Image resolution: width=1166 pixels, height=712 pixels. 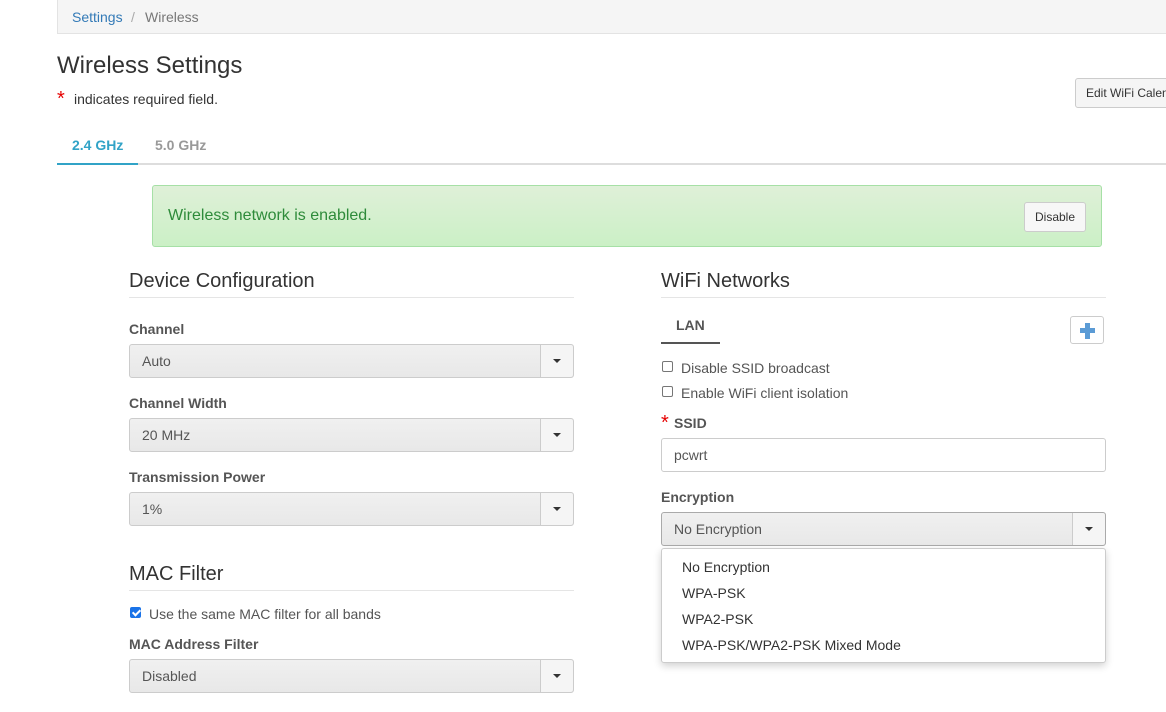 I want to click on transmission-power-label: Transmission Power, so click(x=197, y=477).